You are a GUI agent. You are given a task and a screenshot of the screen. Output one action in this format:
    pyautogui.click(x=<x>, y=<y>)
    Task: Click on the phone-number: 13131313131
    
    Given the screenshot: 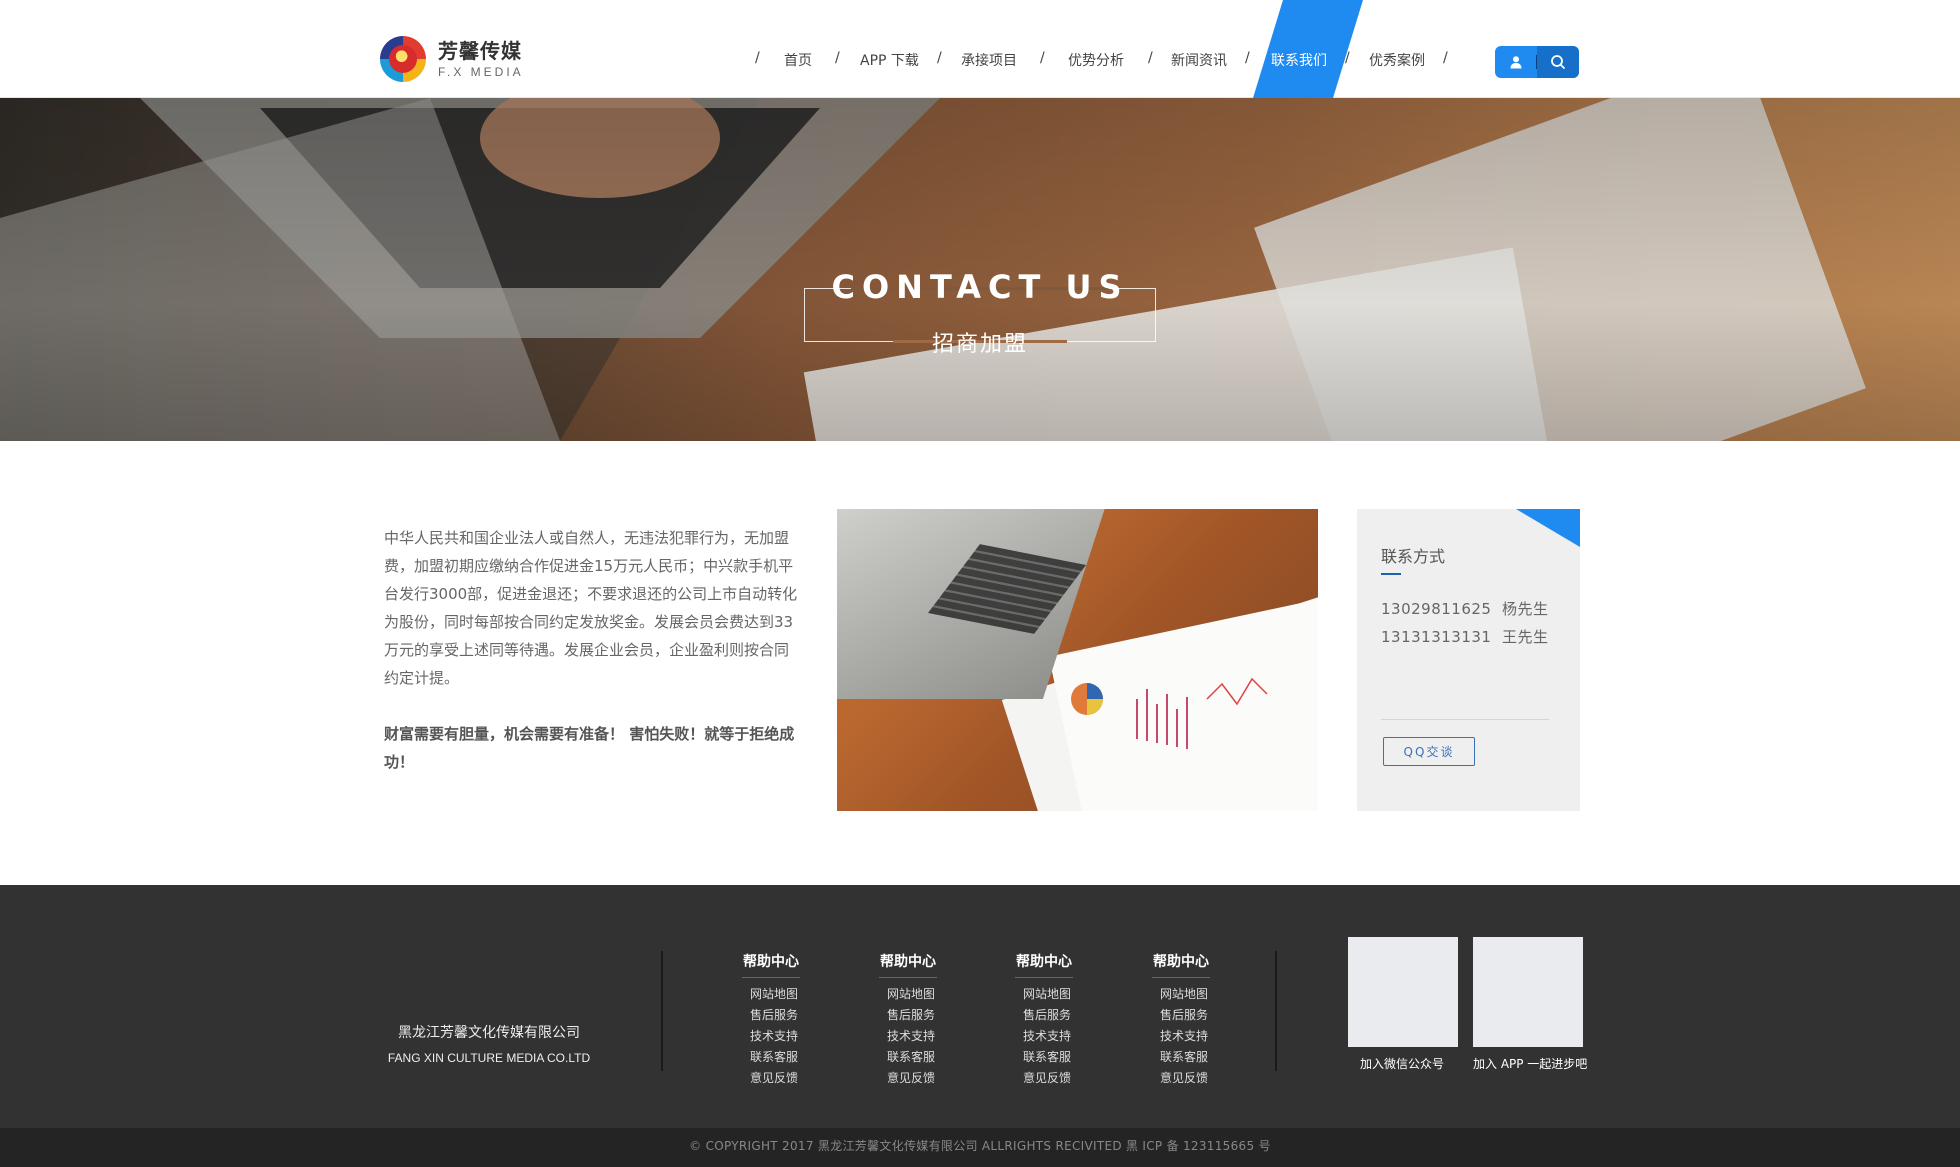 What is the action you would take?
    pyautogui.click(x=1436, y=637)
    